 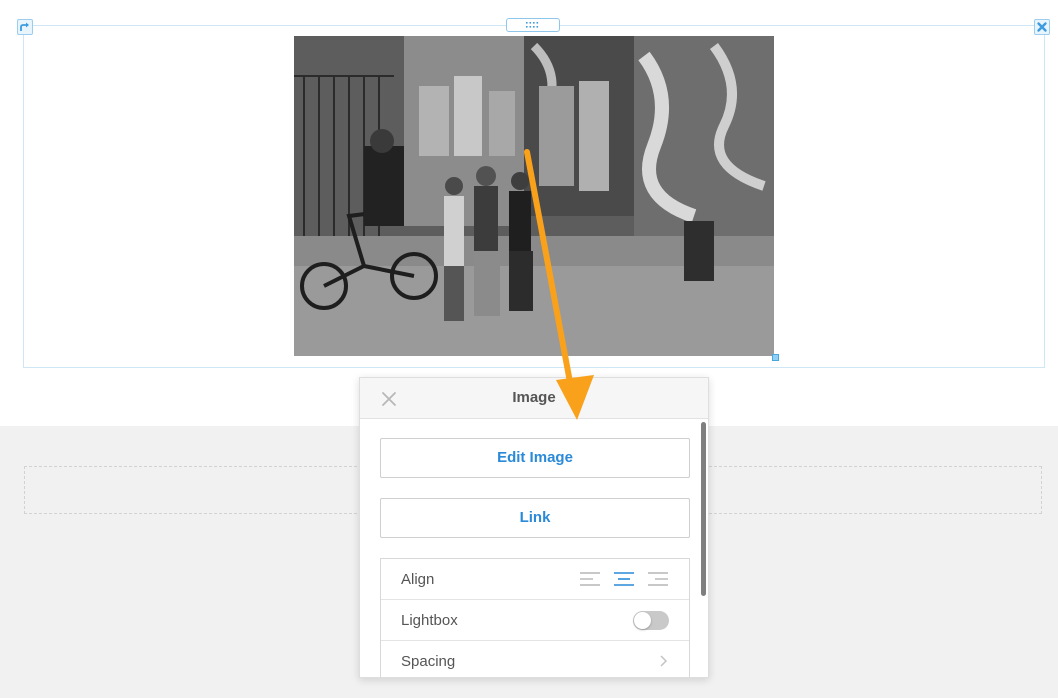 I want to click on image-resize-handle, so click(x=775, y=357).